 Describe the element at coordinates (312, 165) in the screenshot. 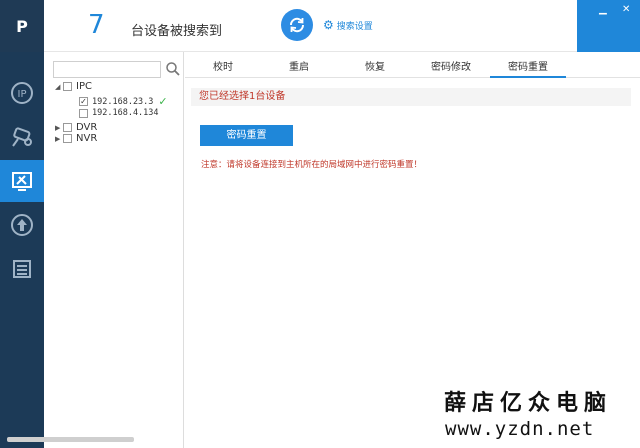

I see `reset-note: 注意：请将设备连接到主机所在的局域网中进行密码重置！` at that location.